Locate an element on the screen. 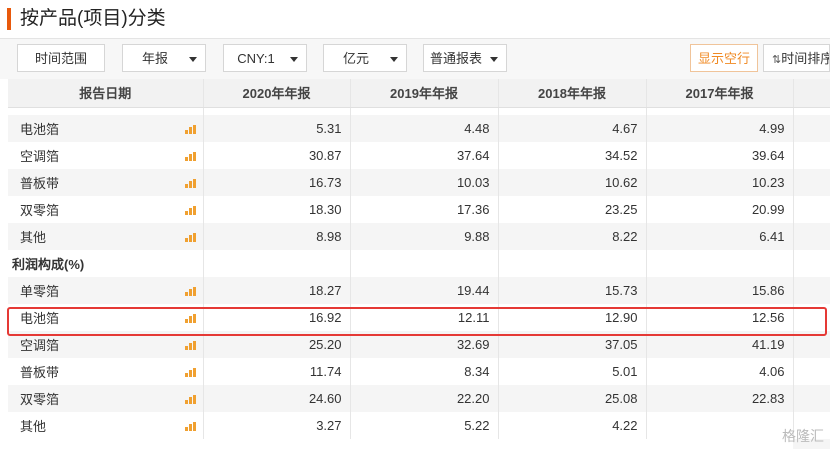 The image size is (830, 449). value-cell: 16.92 is located at coordinates (277, 317).